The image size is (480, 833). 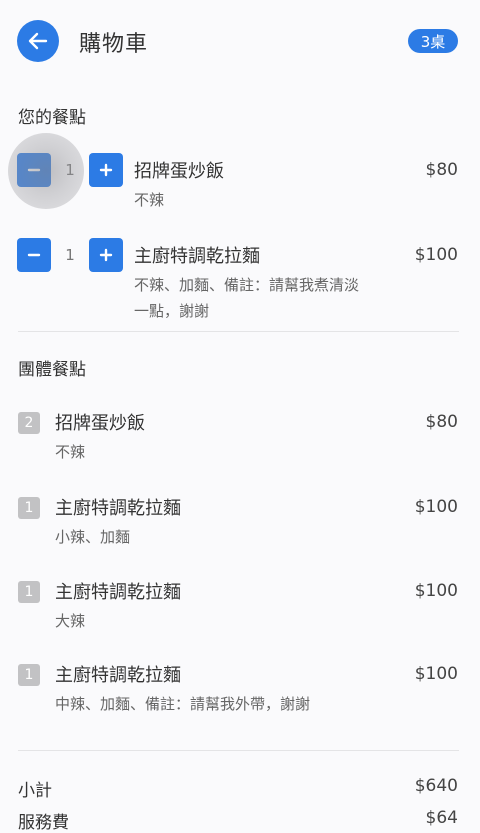 What do you see at coordinates (433, 41) in the screenshot?
I see `table-number-badge: 3桌` at bounding box center [433, 41].